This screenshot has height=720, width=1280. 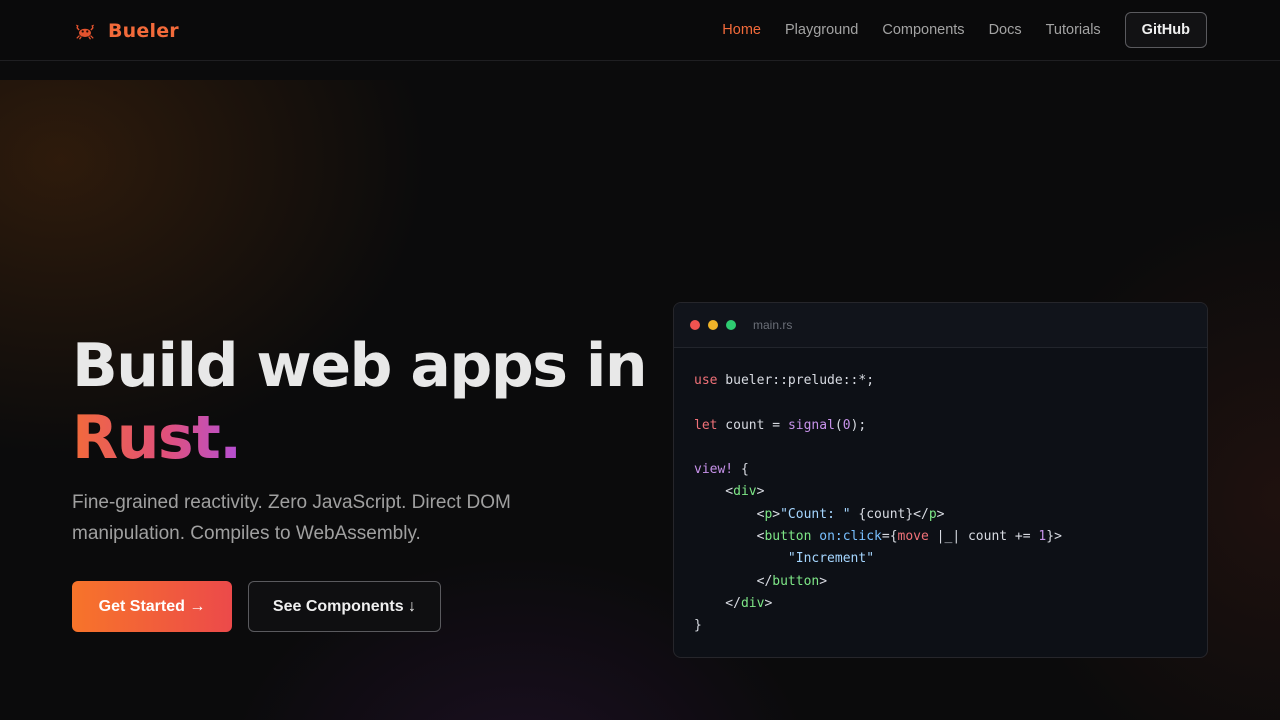 What do you see at coordinates (940, 470) in the screenshot?
I see `code-line: view! {` at bounding box center [940, 470].